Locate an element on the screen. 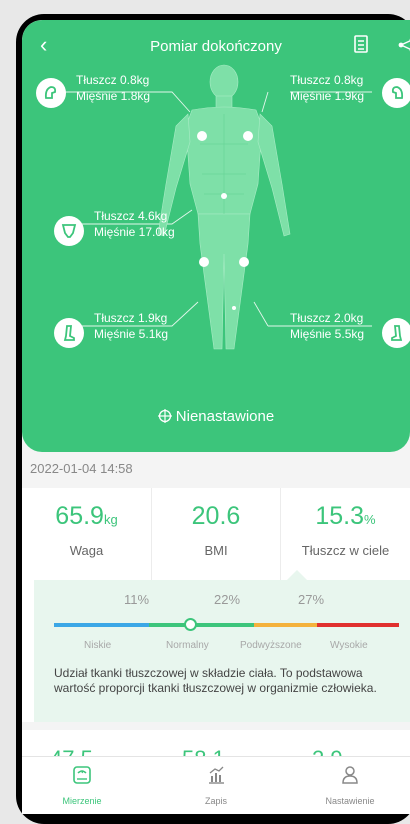 The height and width of the screenshot is (824, 410). calibration-status: Nienastawione is located at coordinates (216, 417).